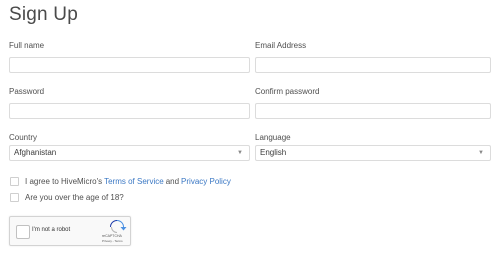 Image resolution: width=500 pixels, height=261 pixels. I want to click on page-title: Sign Up, so click(43, 14).